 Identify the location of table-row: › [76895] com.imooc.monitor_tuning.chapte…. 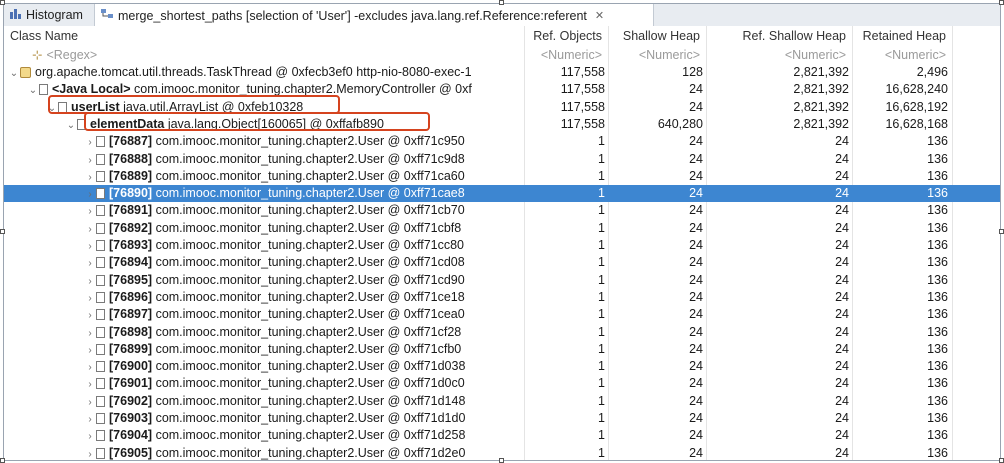
(502, 280).